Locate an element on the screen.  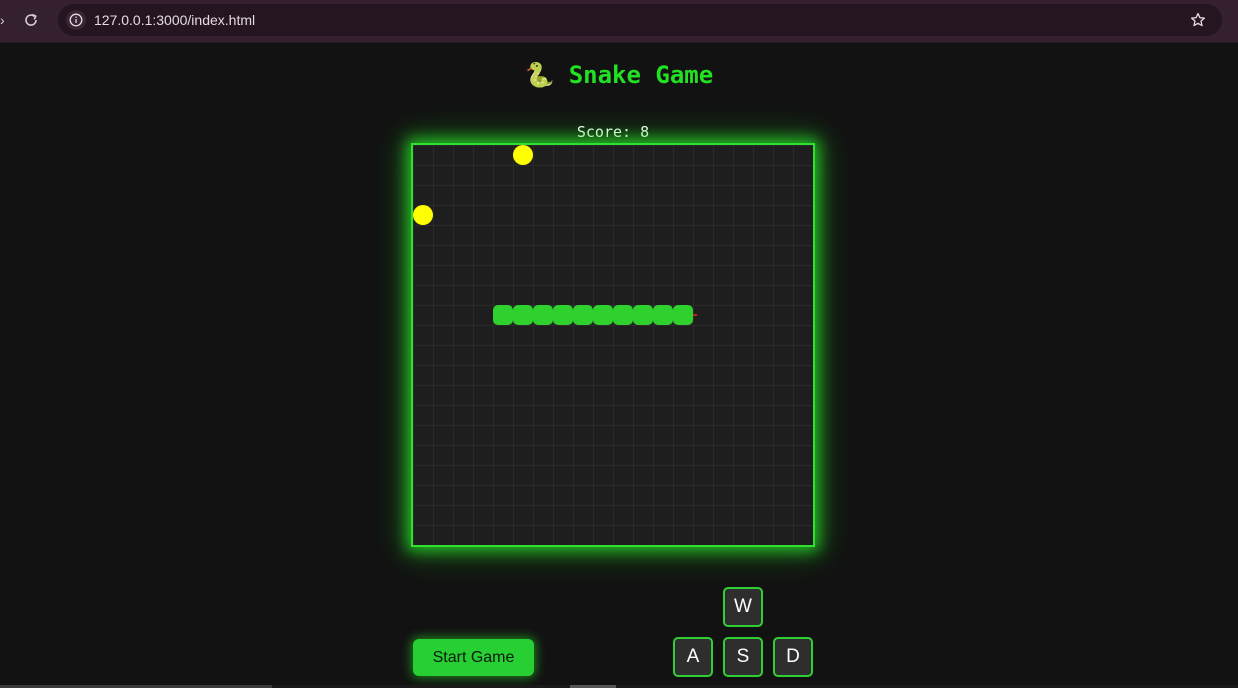
score-label: Score: is located at coordinates (604, 132).